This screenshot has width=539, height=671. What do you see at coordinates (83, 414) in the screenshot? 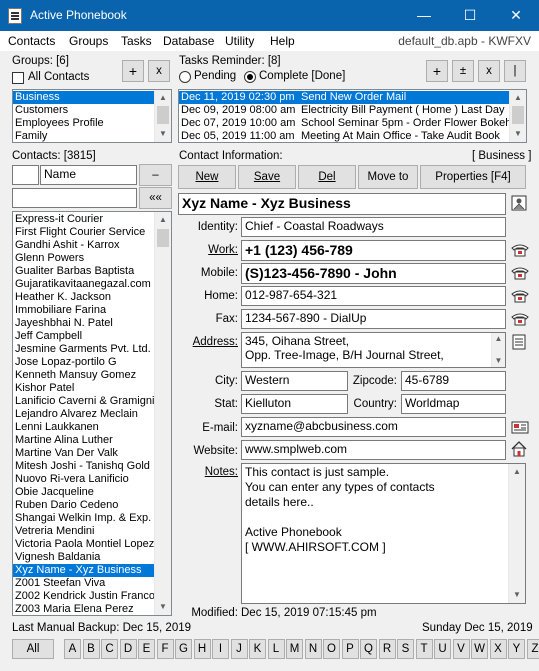
I see `contact-item: Lejandro Alvarez Meclain` at bounding box center [83, 414].